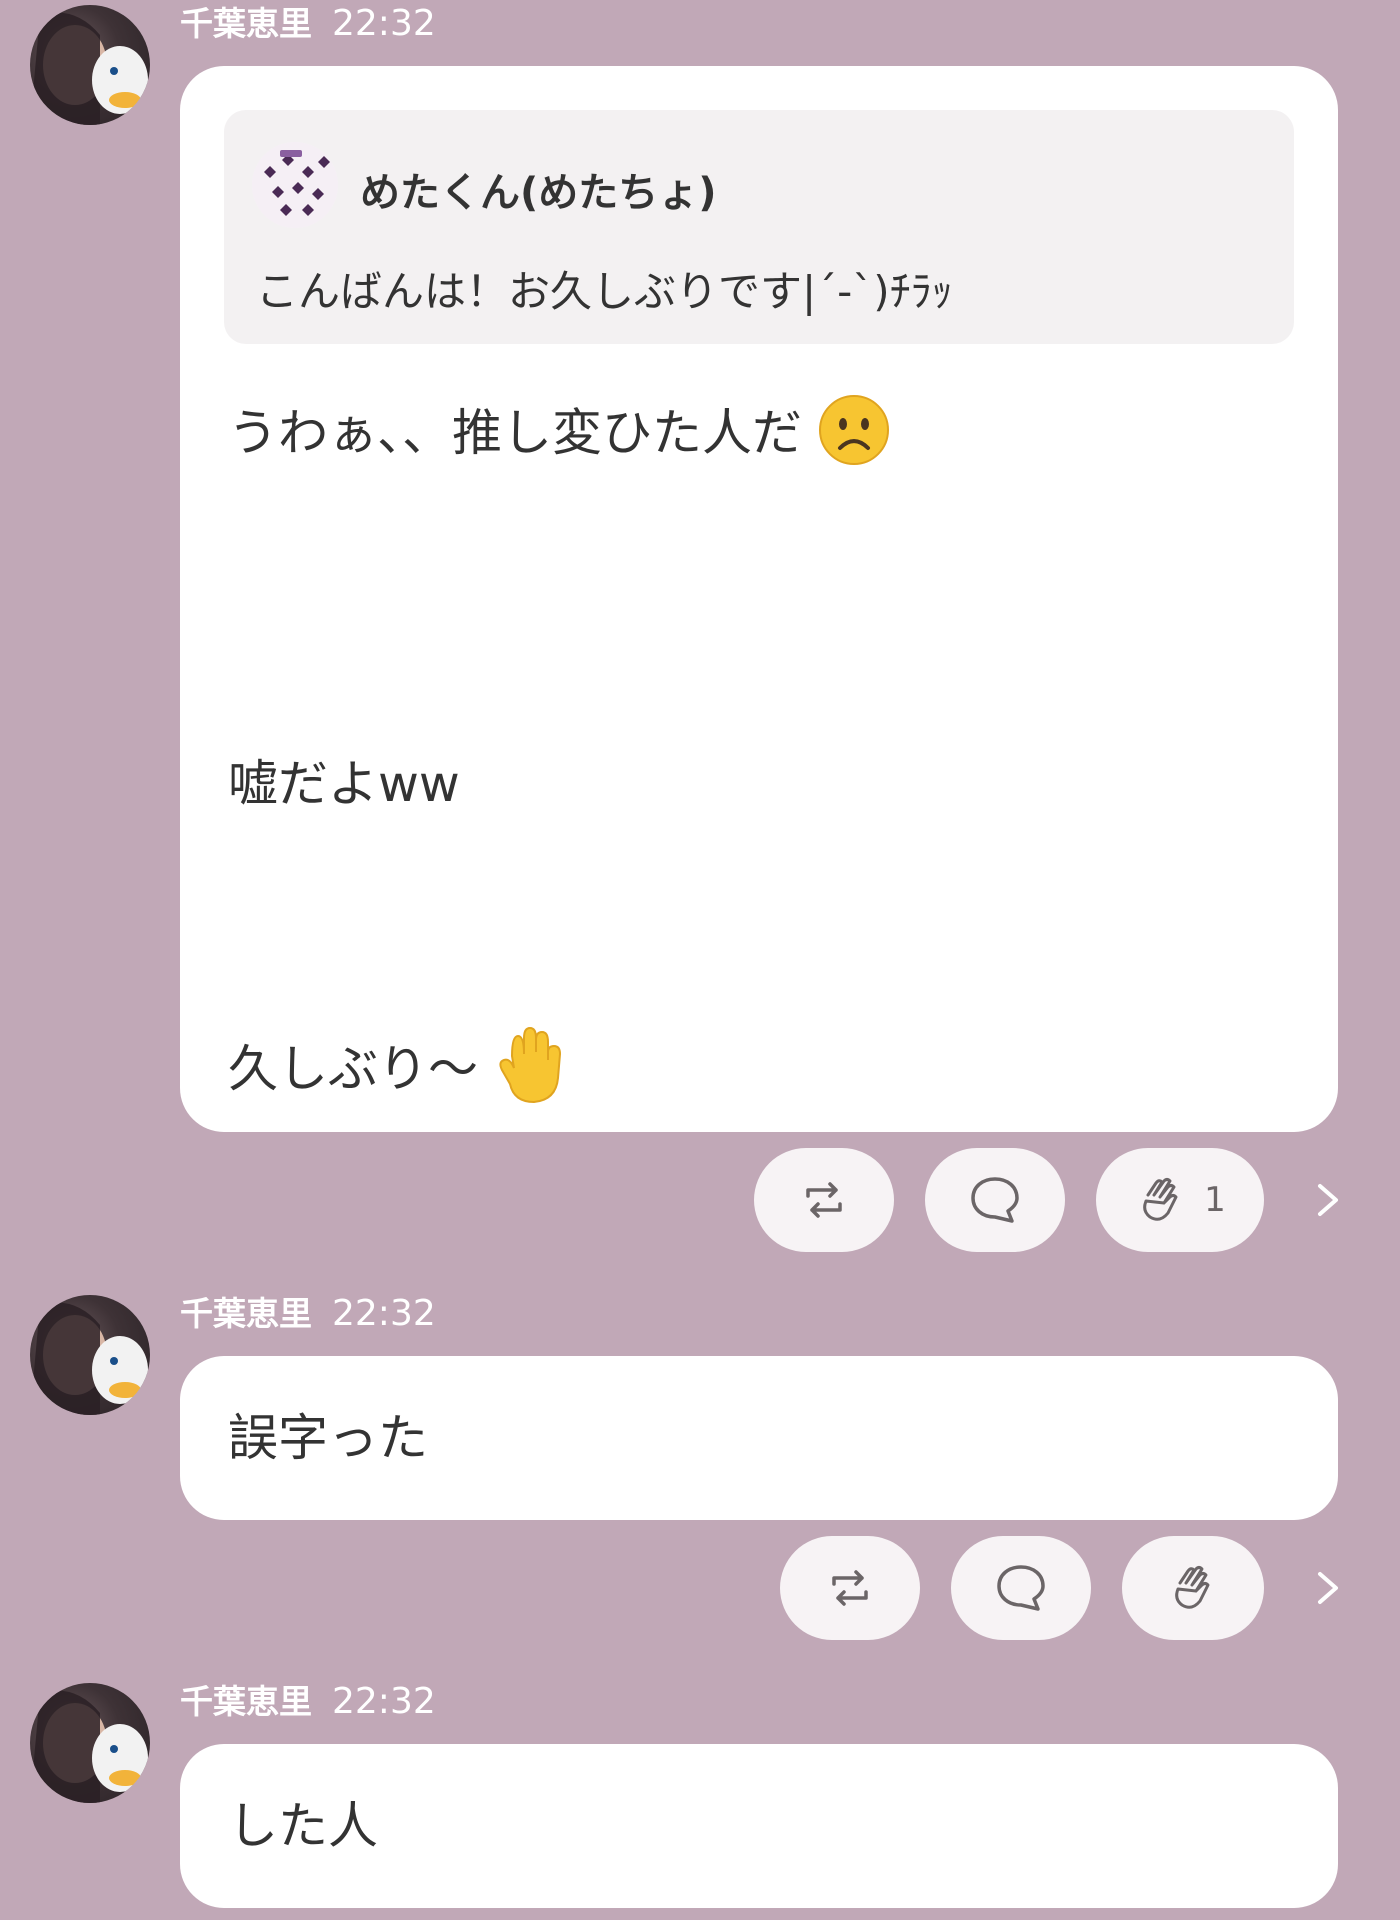  I want to click on raised-hand-icon, so click(530, 1072).